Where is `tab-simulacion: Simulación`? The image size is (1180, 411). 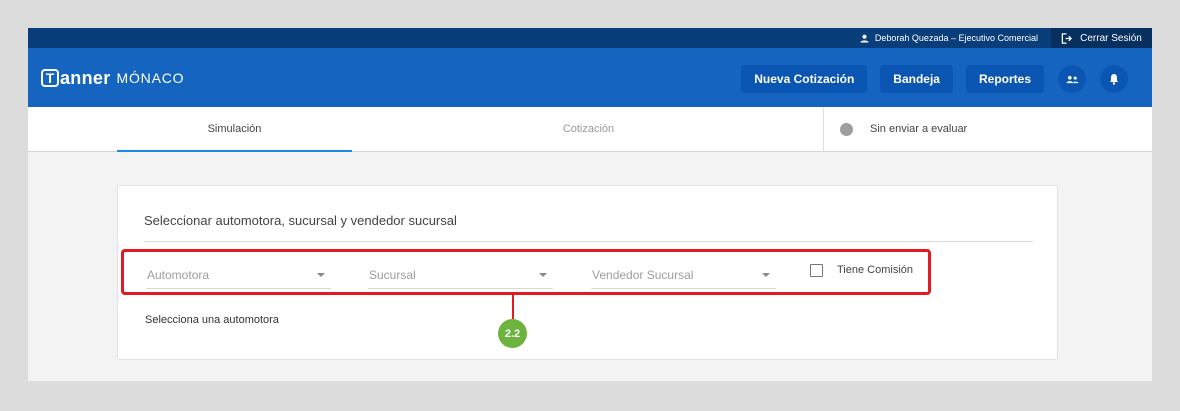
tab-simulacion: Simulación is located at coordinates (234, 129).